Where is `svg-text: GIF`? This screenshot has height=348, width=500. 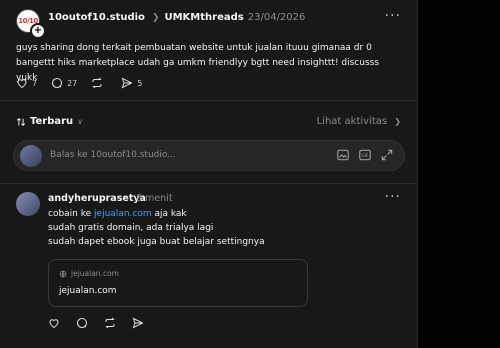 svg-text: GIF is located at coordinates (365, 155).